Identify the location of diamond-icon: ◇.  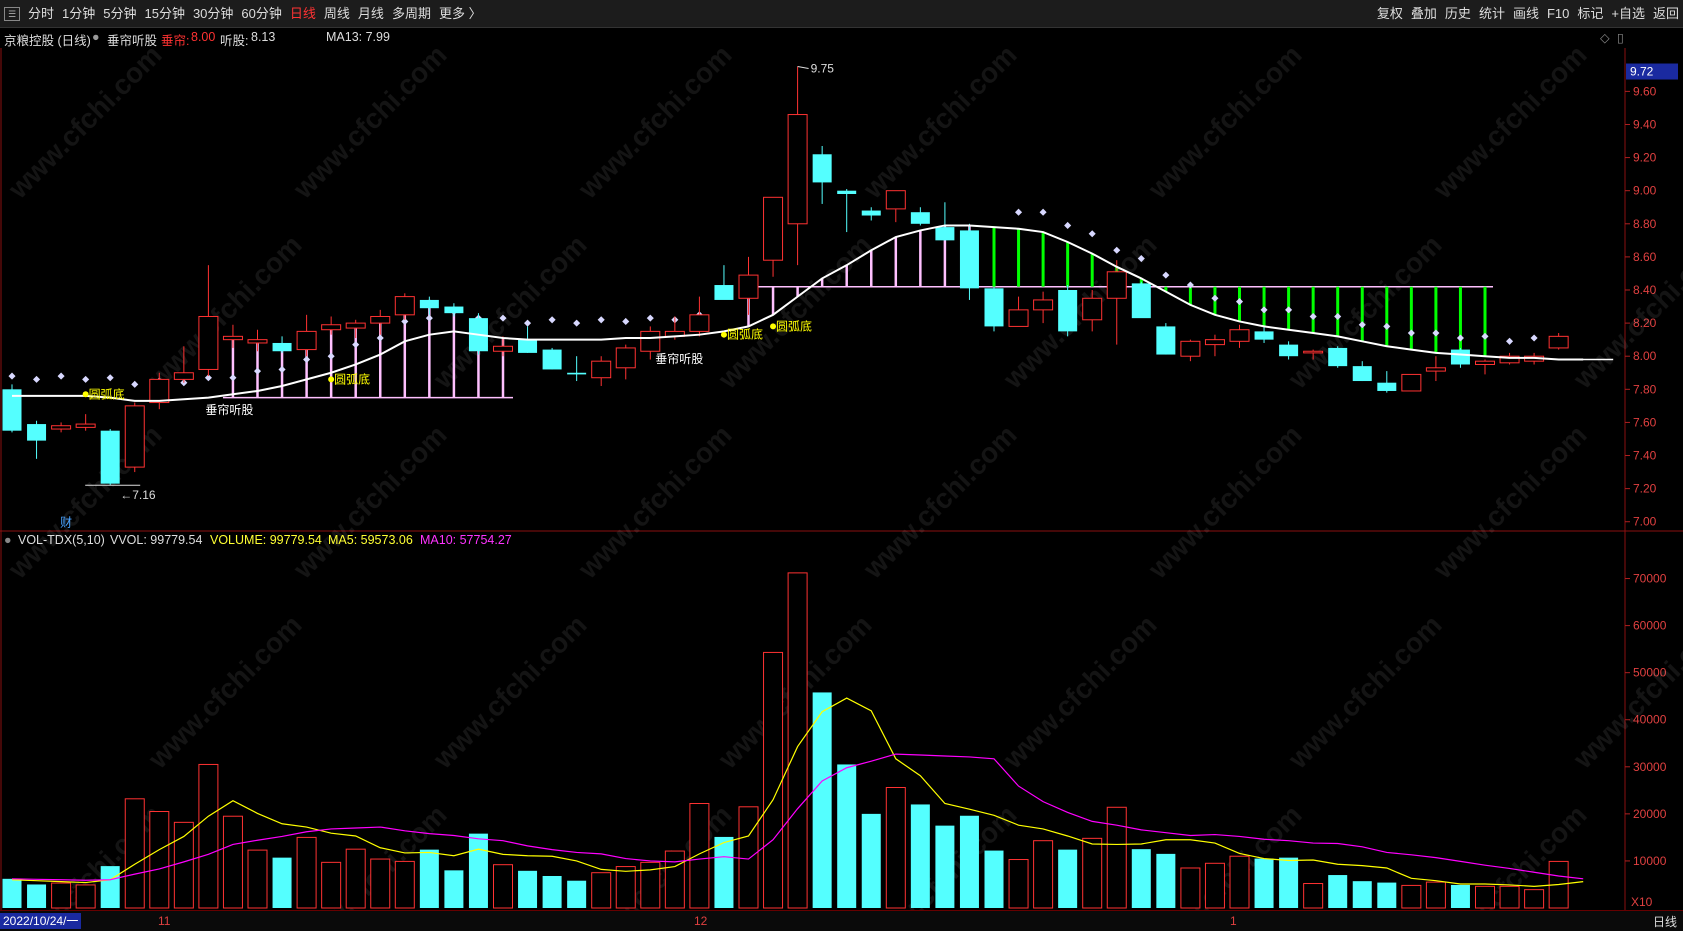
(1605, 37).